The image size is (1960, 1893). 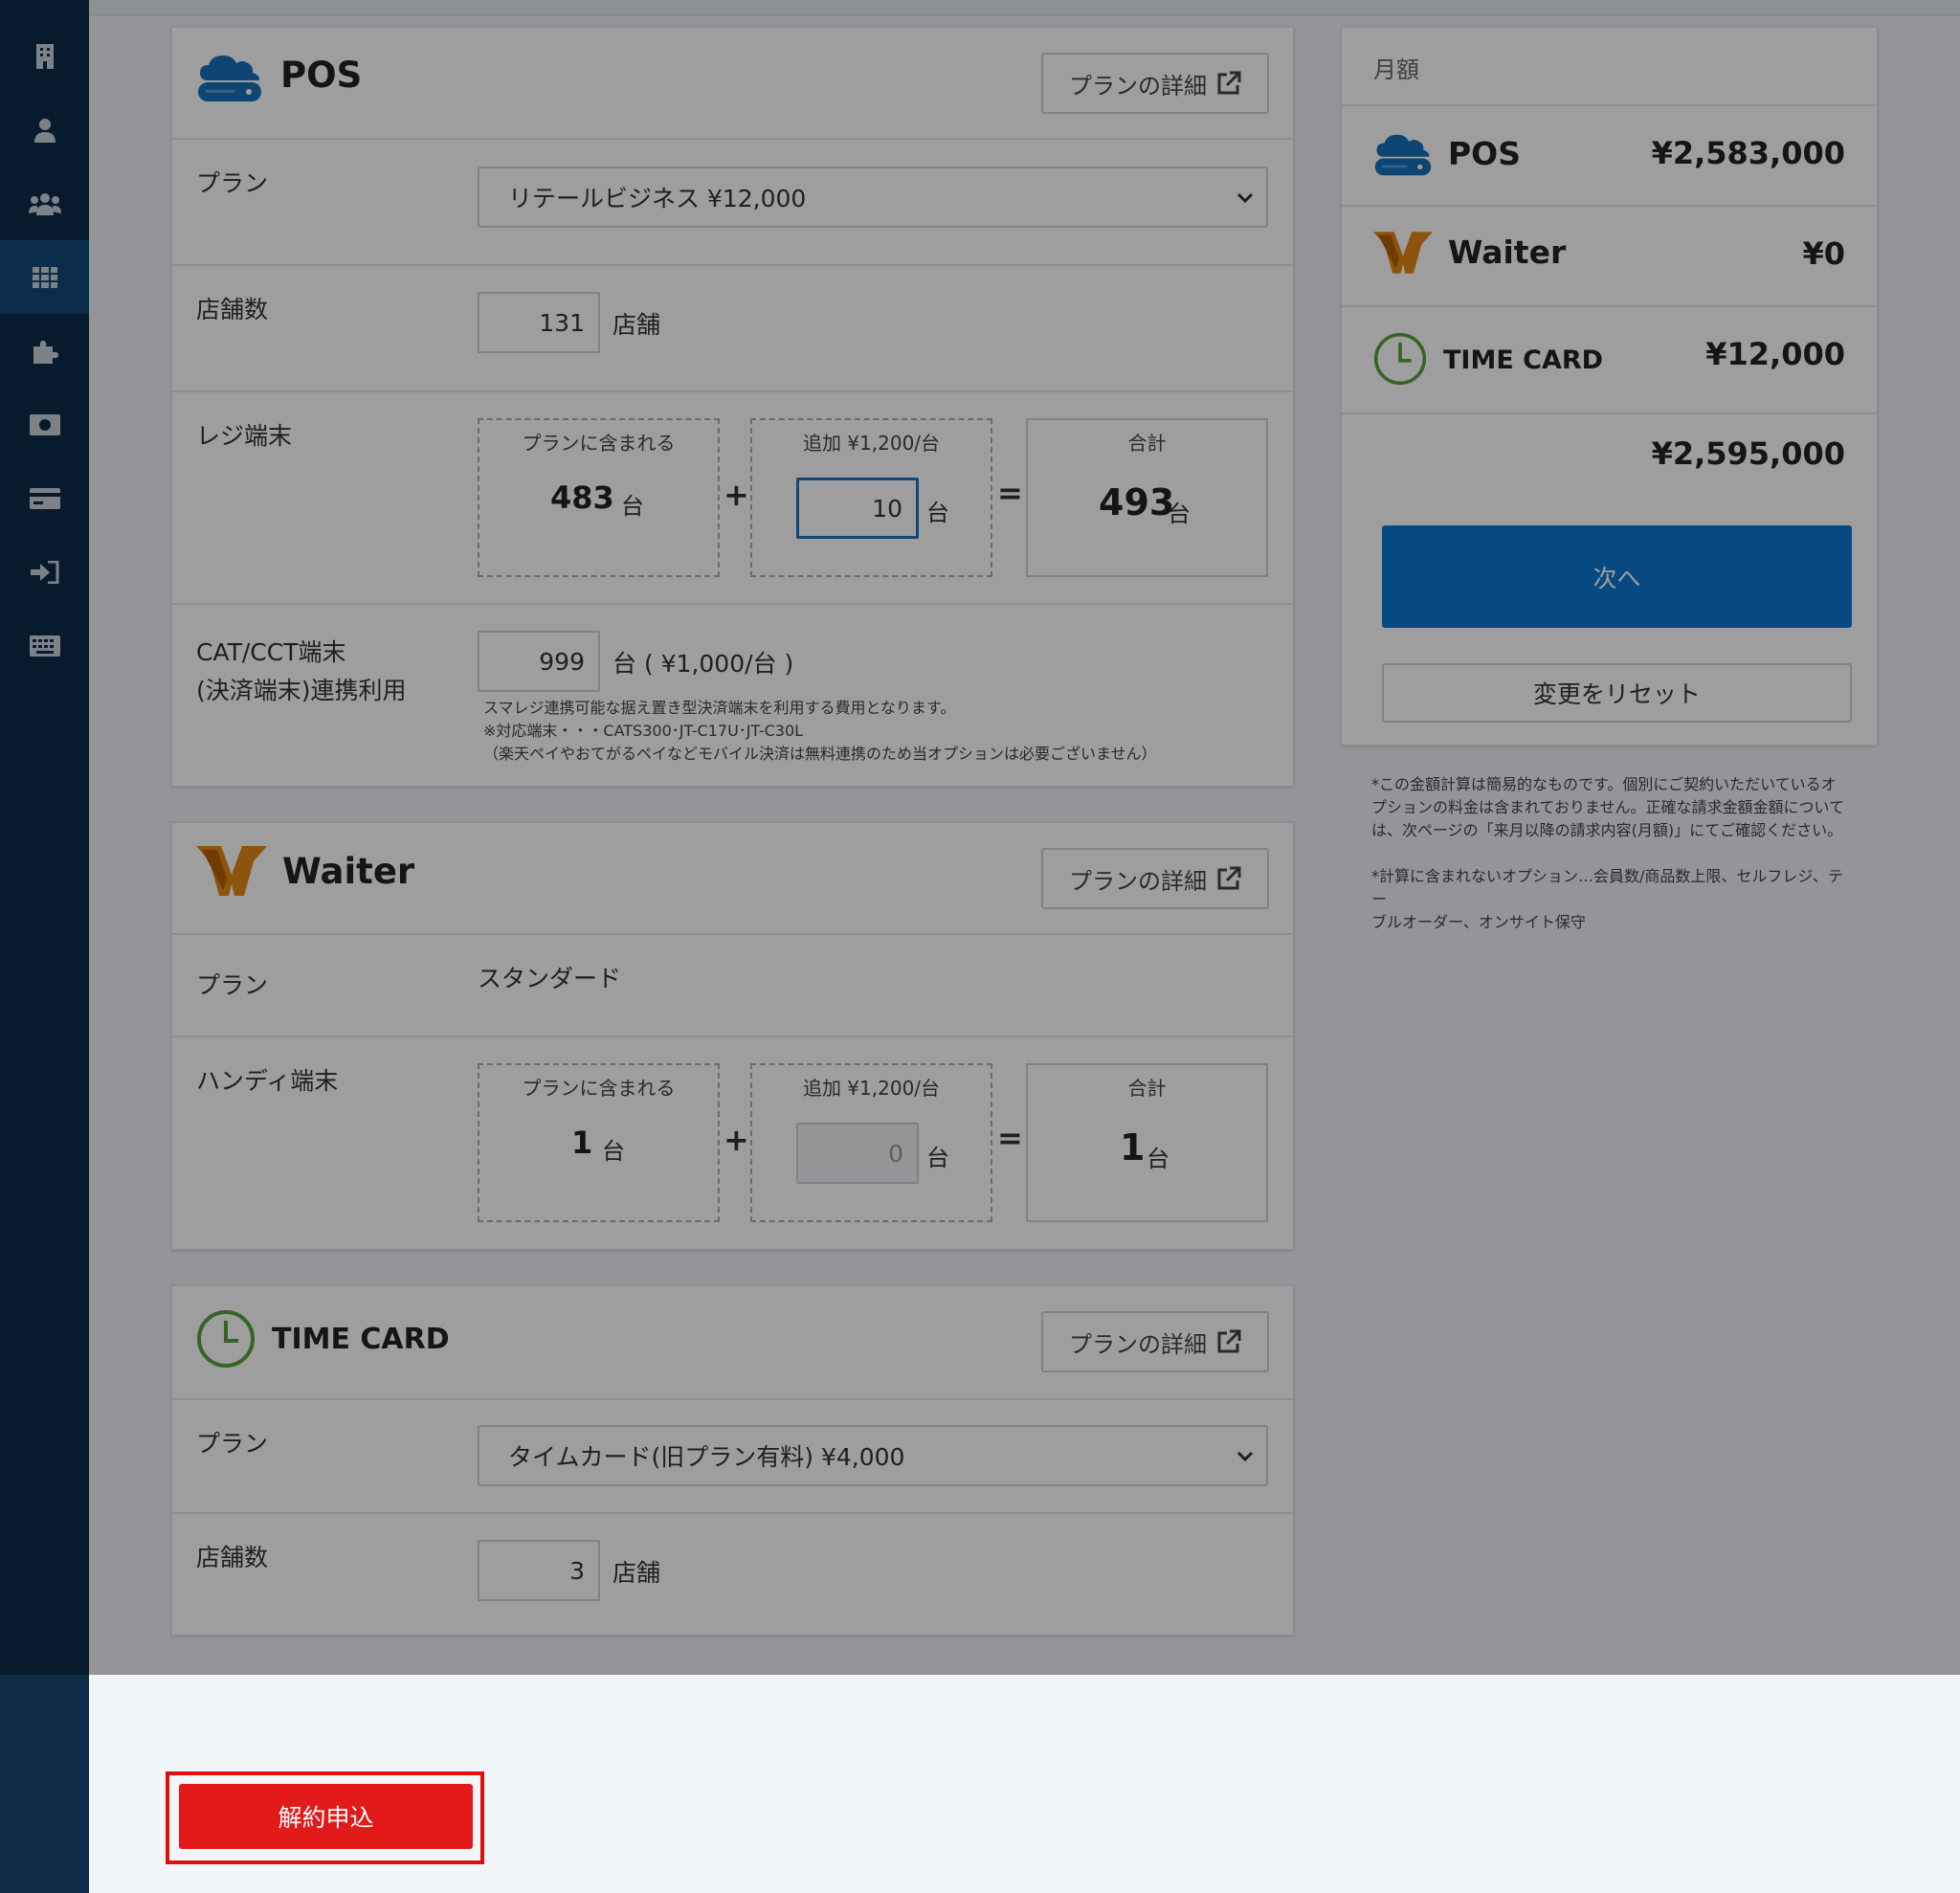 I want to click on reset-button: 変更をリセット, so click(x=1617, y=693).